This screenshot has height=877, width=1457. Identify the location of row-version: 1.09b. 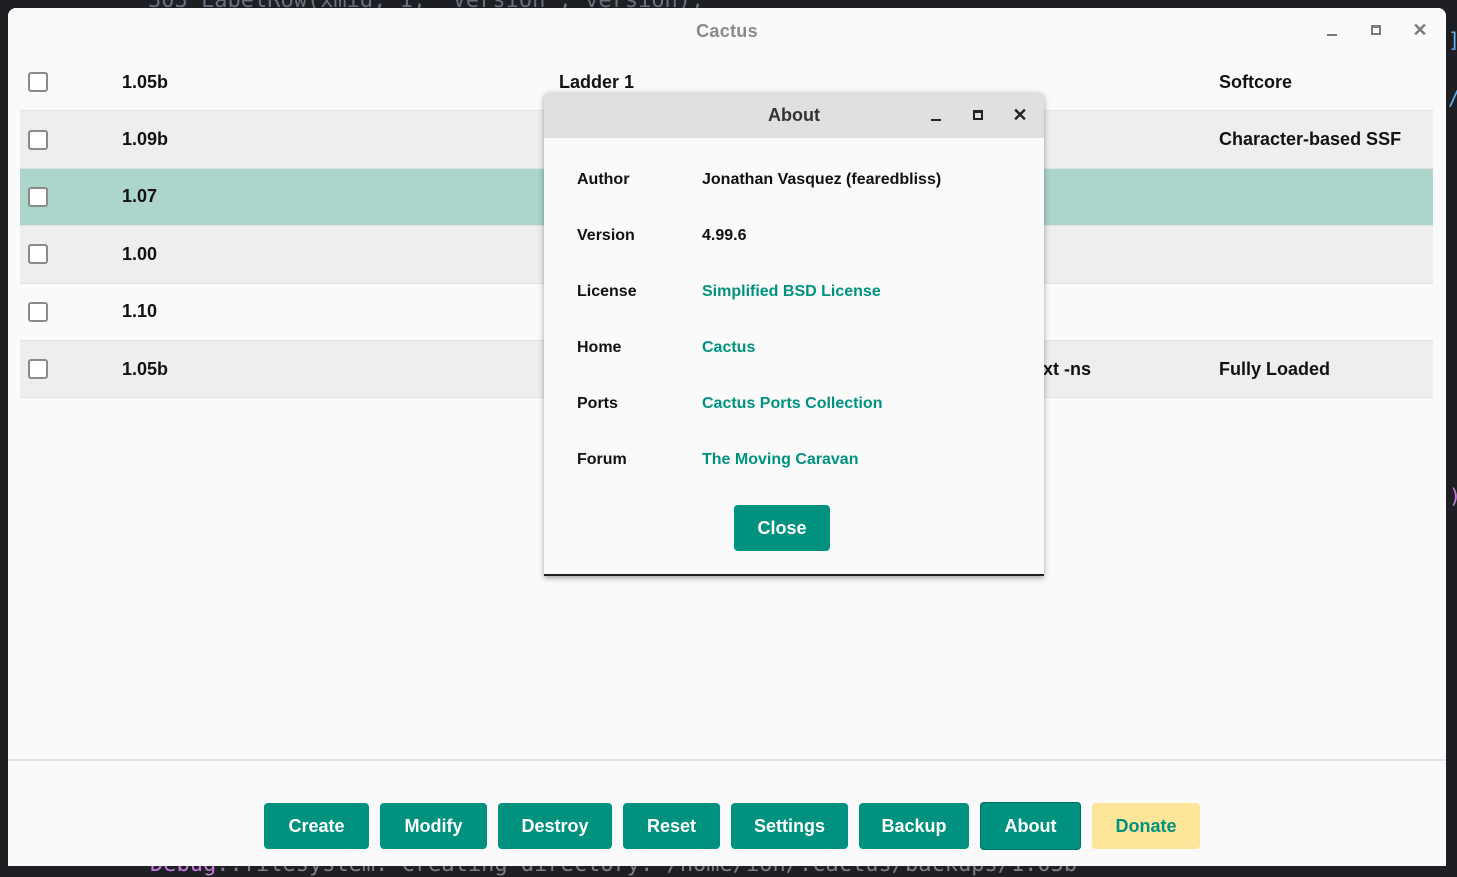
(145, 139).